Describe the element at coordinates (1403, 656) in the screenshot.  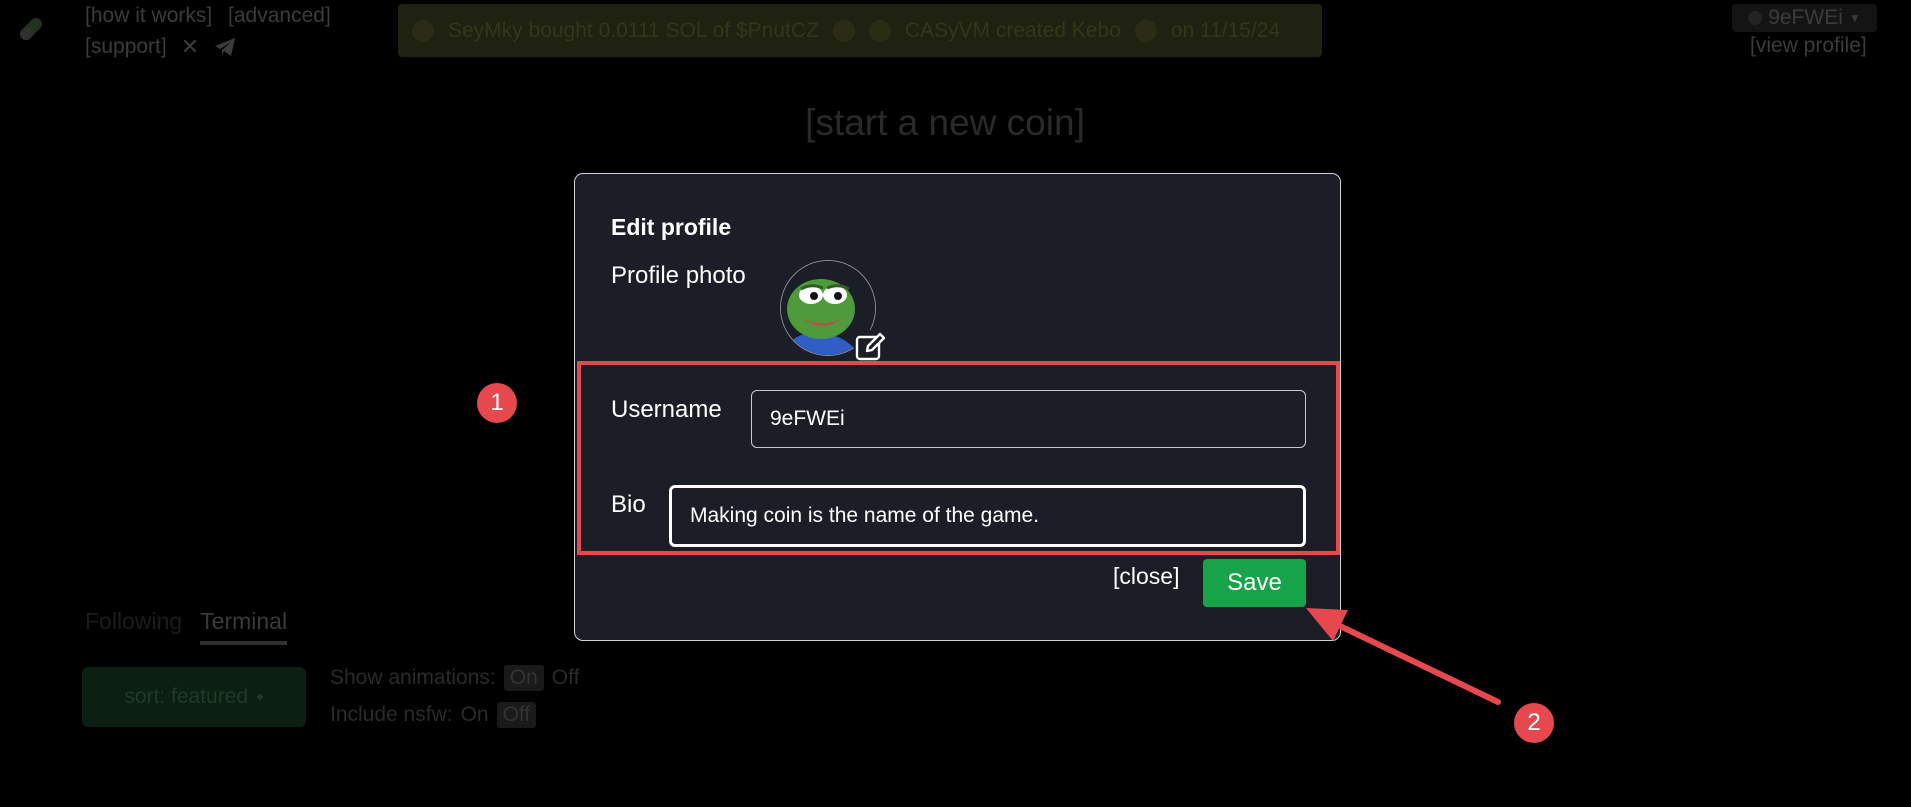
I see `annotation-arrow` at that location.